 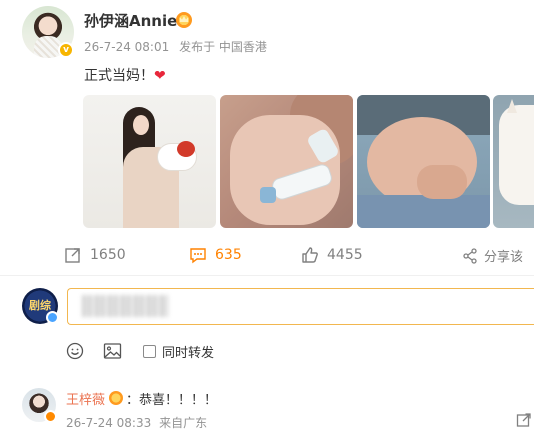 What do you see at coordinates (345, 255) in the screenshot?
I see `like-count: 4455` at bounding box center [345, 255].